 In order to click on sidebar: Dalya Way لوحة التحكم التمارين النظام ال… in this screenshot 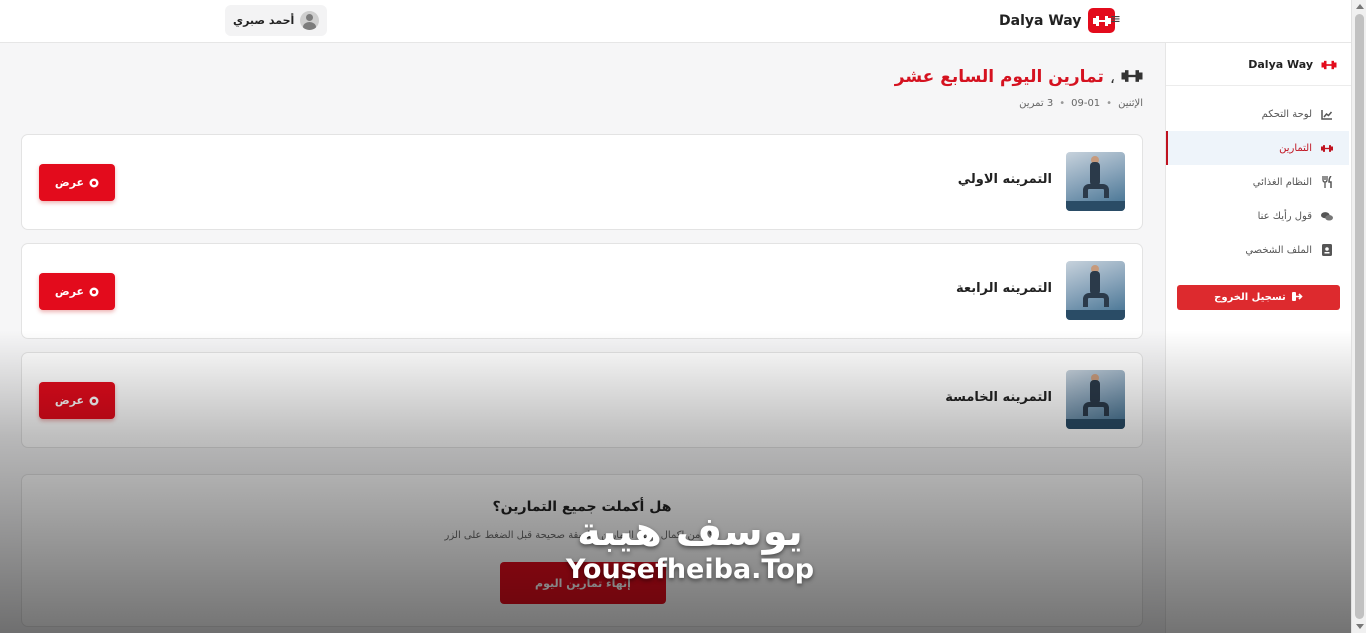, I will do `click(1258, 338)`.